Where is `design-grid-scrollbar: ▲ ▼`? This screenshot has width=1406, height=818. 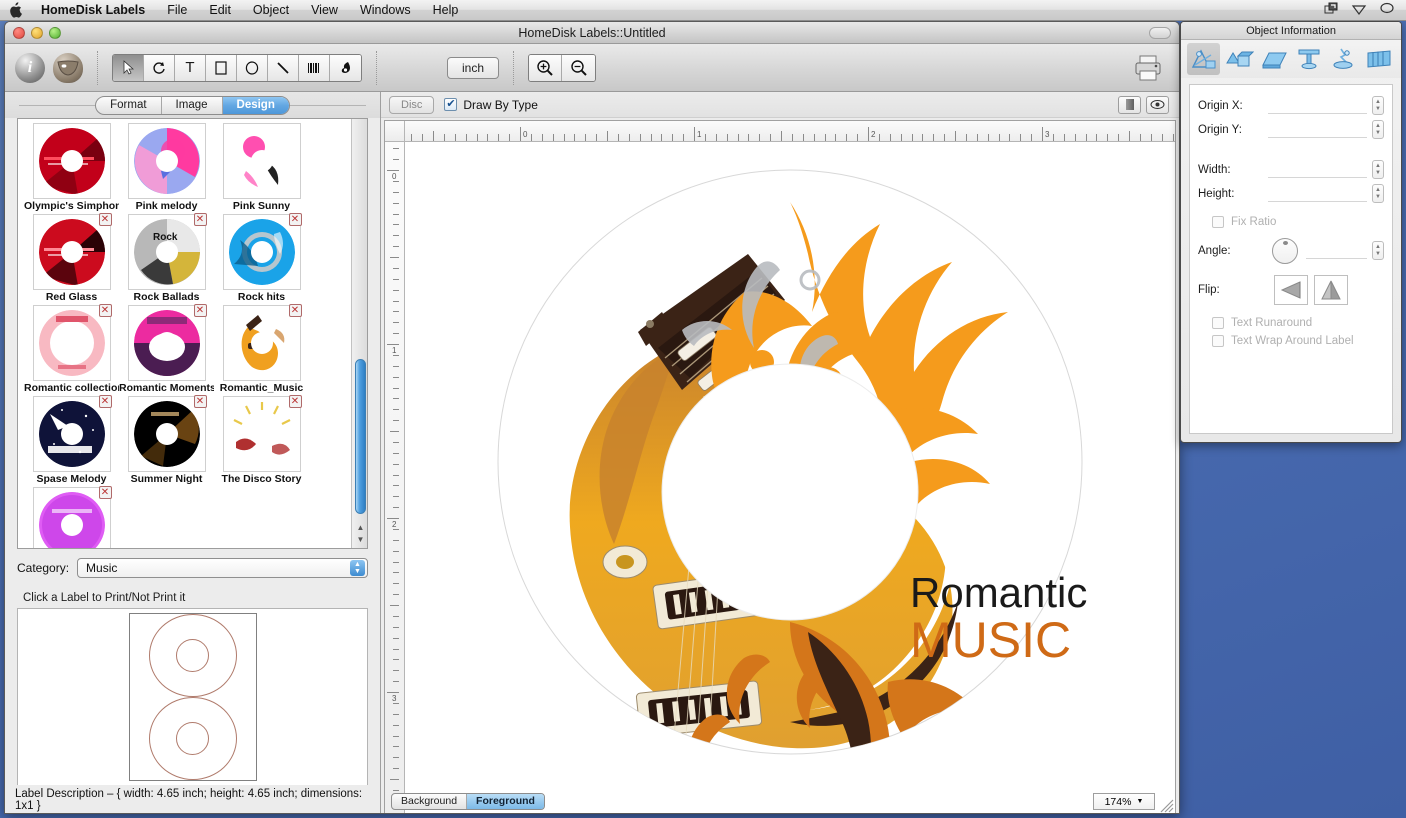
design-grid-scrollbar: ▲ ▼ is located at coordinates (359, 333).